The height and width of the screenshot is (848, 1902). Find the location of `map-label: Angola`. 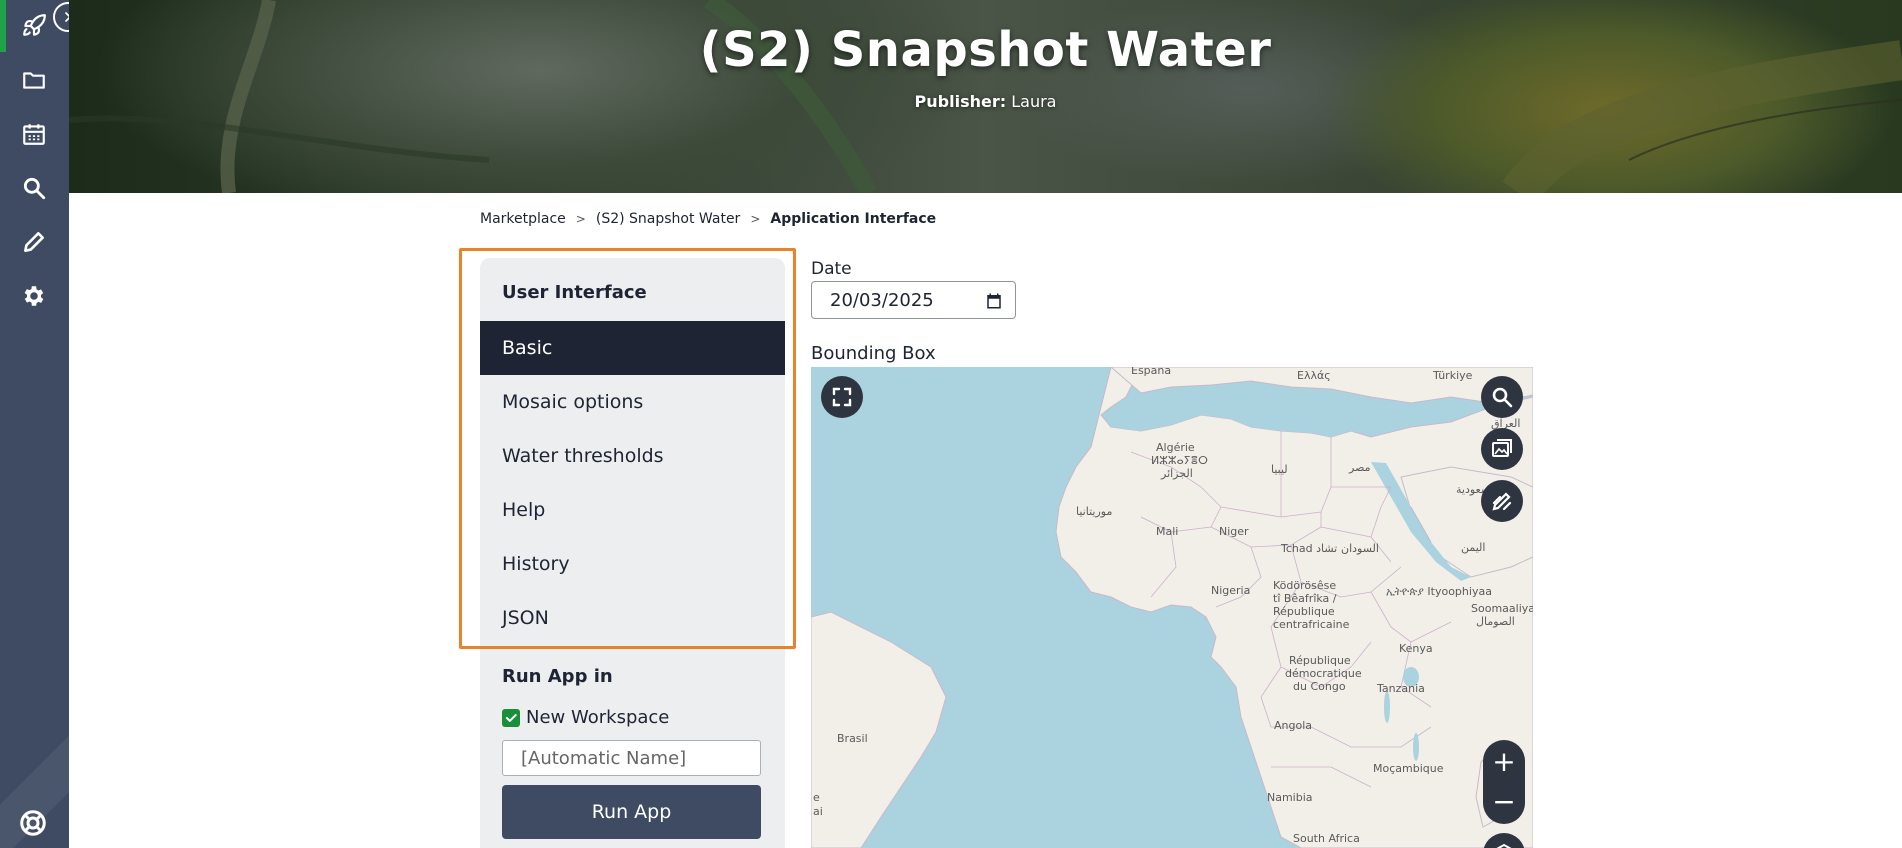

map-label: Angola is located at coordinates (1293, 725).